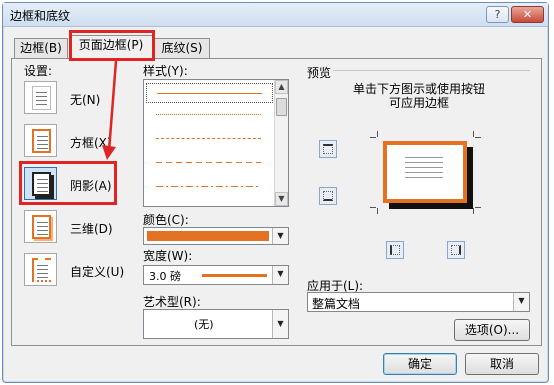 Image resolution: width=554 pixels, height=385 pixels. What do you see at coordinates (281, 87) in the screenshot?
I see `scroll-up-icon: ▲` at bounding box center [281, 87].